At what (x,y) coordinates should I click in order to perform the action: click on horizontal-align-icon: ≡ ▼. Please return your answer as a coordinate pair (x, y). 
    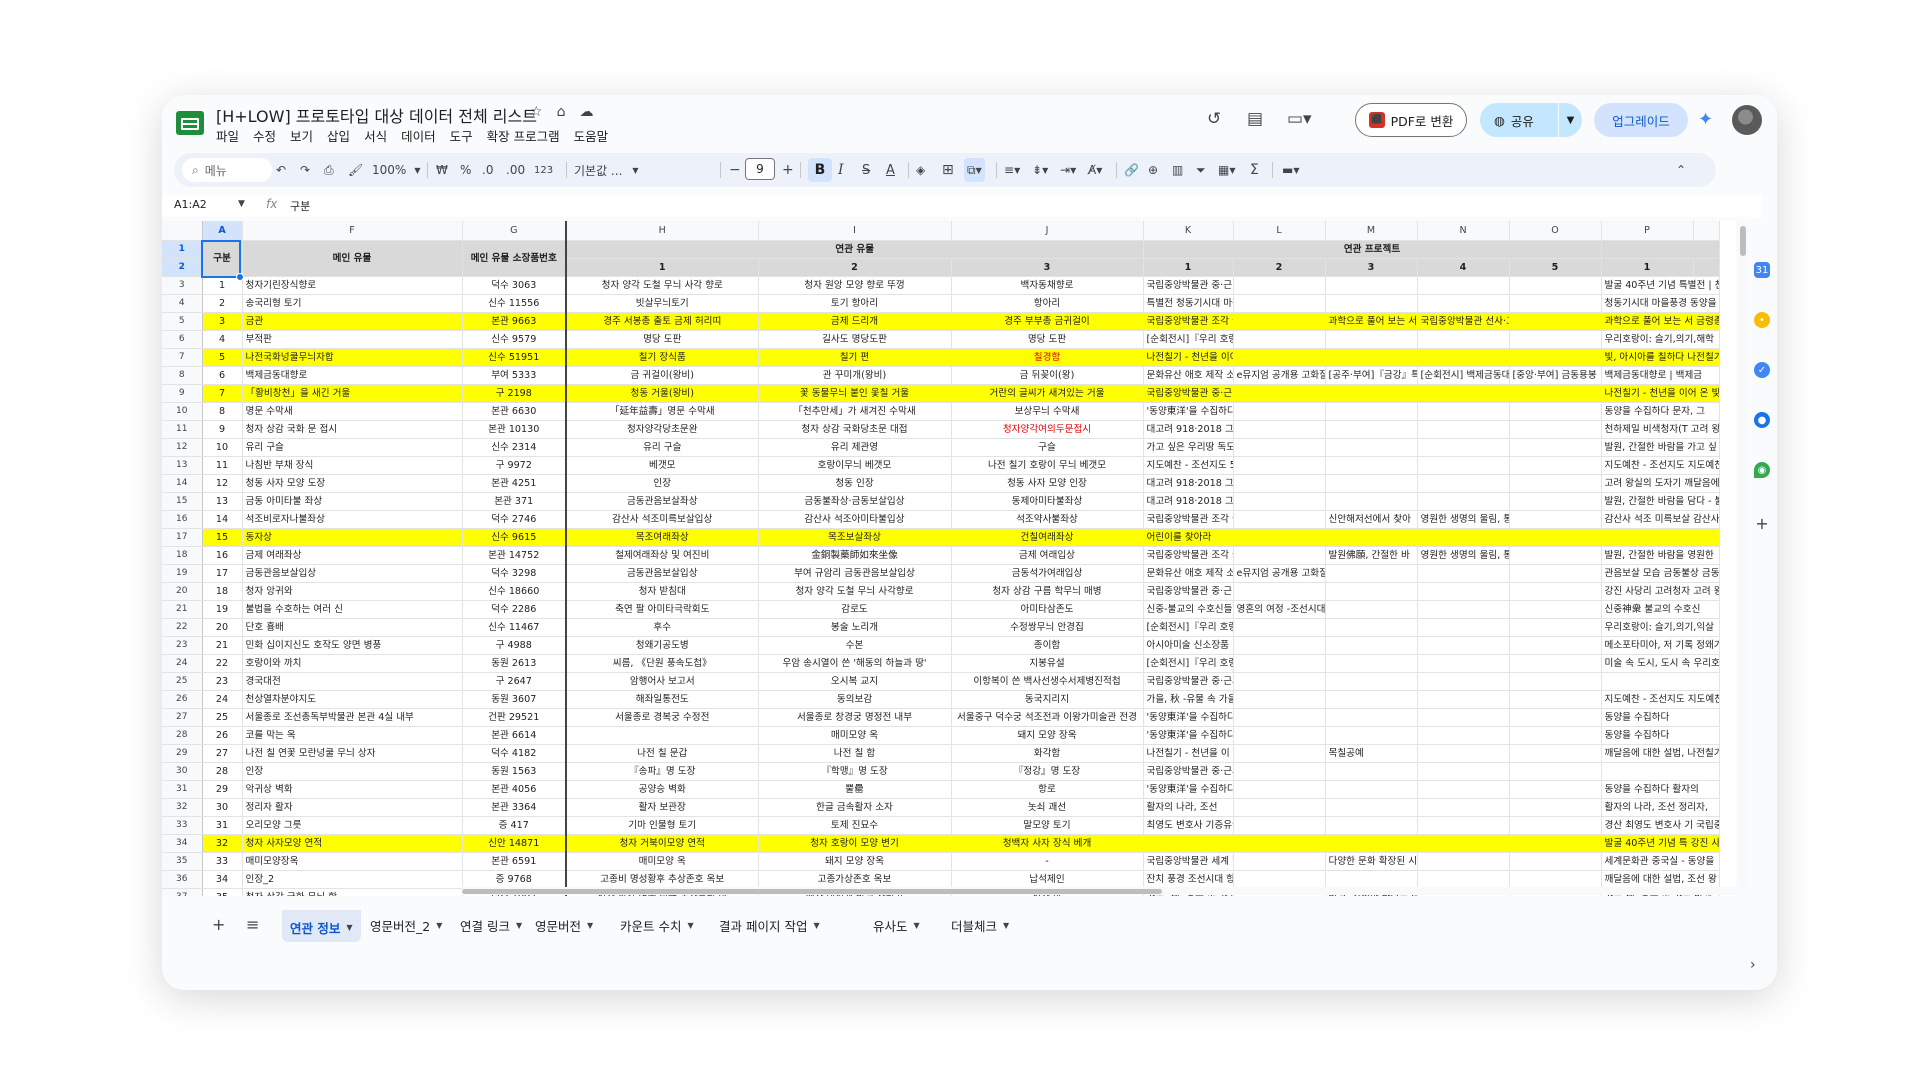
    Looking at the image, I should click on (1012, 170).